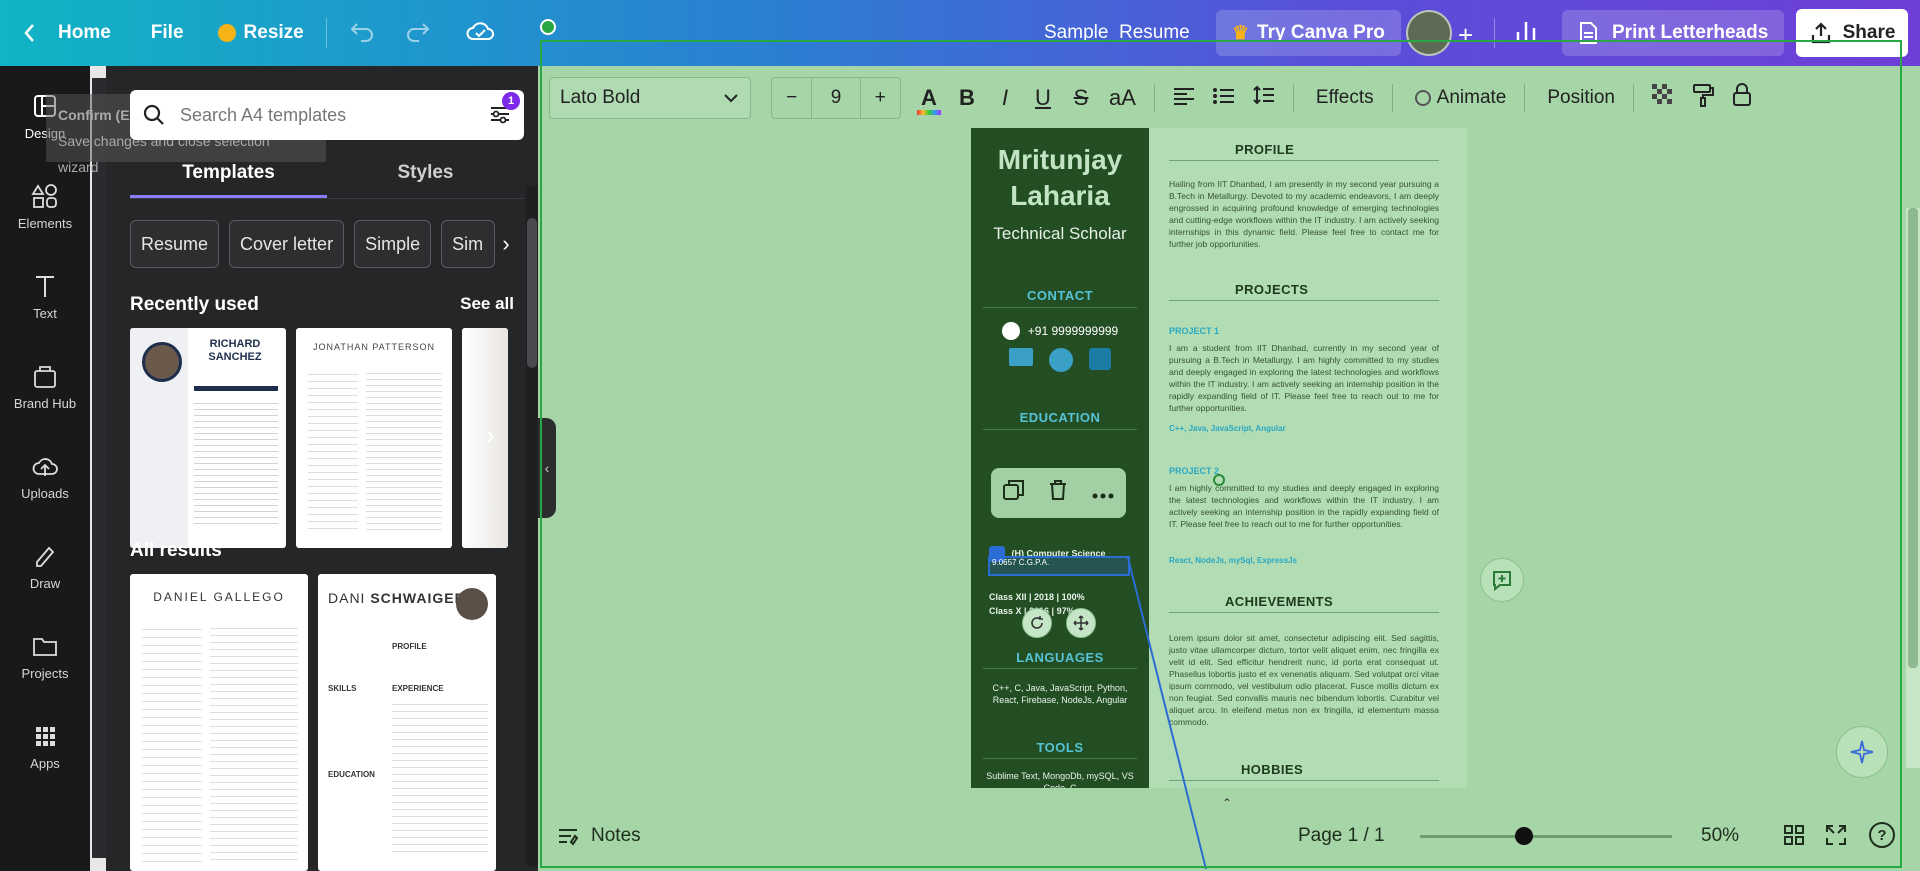 Image resolution: width=1920 pixels, height=871 pixels. Describe the element at coordinates (504, 111) in the screenshot. I see `filter-button: 1` at that location.